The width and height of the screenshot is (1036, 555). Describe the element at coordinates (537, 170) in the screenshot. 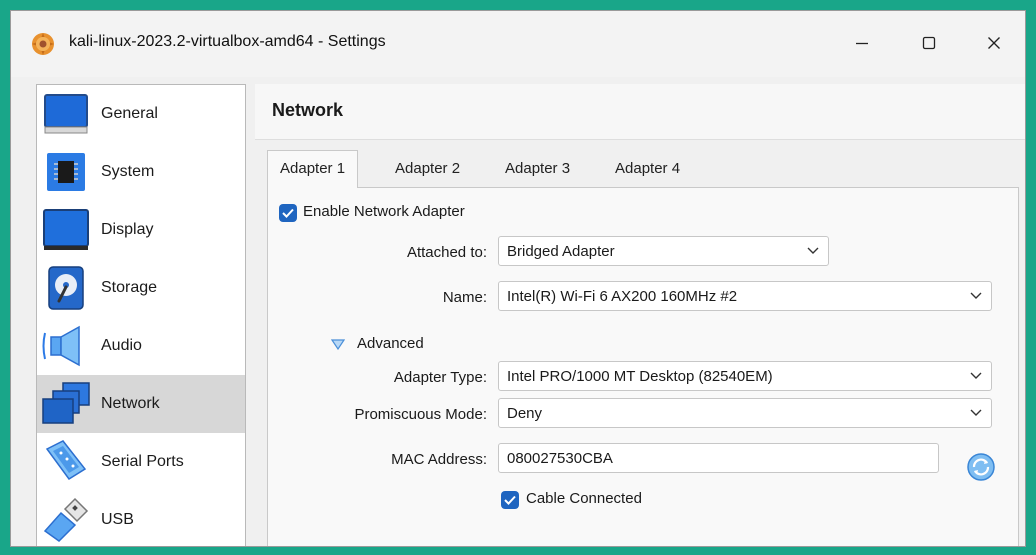

I see `tab-adapter-3: Adapter 3` at that location.